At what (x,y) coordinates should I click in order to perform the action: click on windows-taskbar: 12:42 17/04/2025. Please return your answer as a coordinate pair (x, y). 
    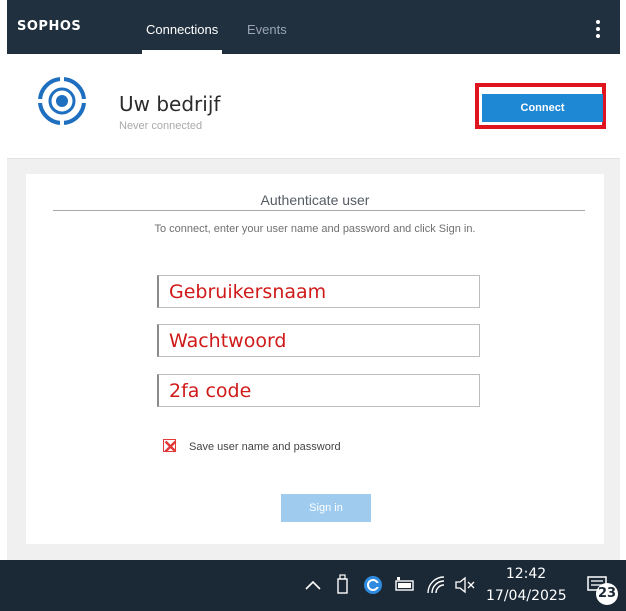
    Looking at the image, I should click on (313, 585).